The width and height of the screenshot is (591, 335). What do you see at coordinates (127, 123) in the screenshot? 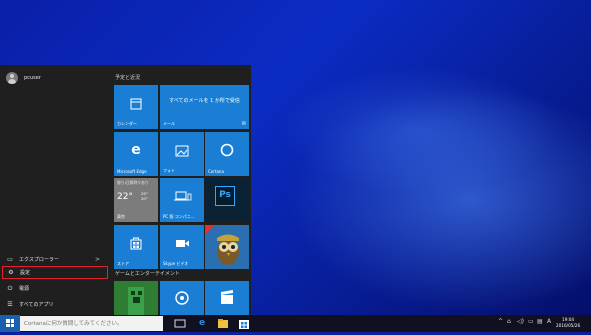
I see `tile-label: カレンダー` at bounding box center [127, 123].